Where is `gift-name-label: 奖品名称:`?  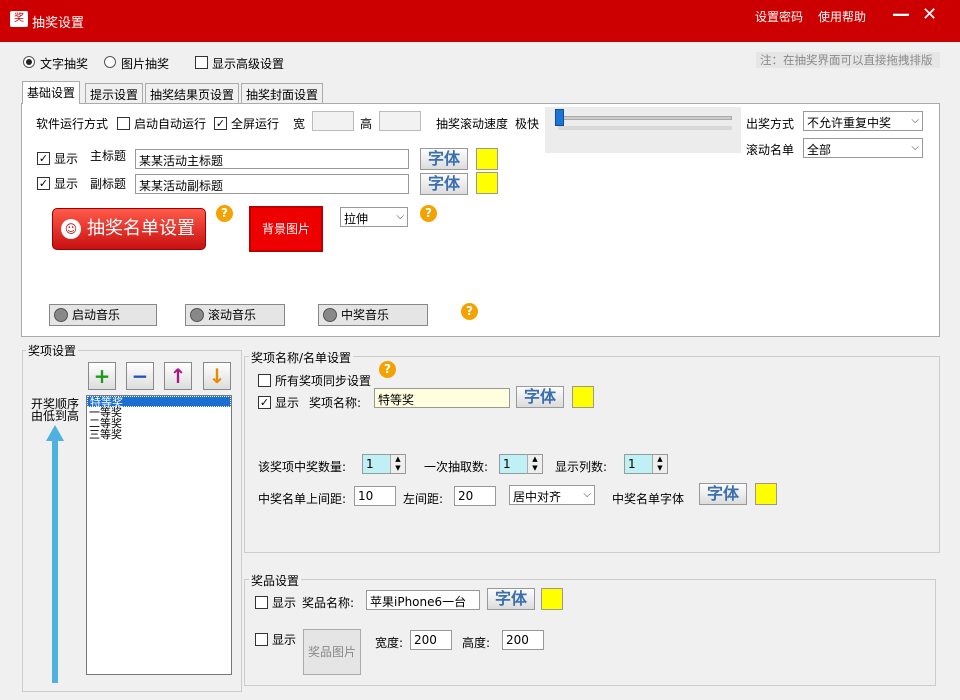
gift-name-label: 奖品名称: is located at coordinates (328, 603).